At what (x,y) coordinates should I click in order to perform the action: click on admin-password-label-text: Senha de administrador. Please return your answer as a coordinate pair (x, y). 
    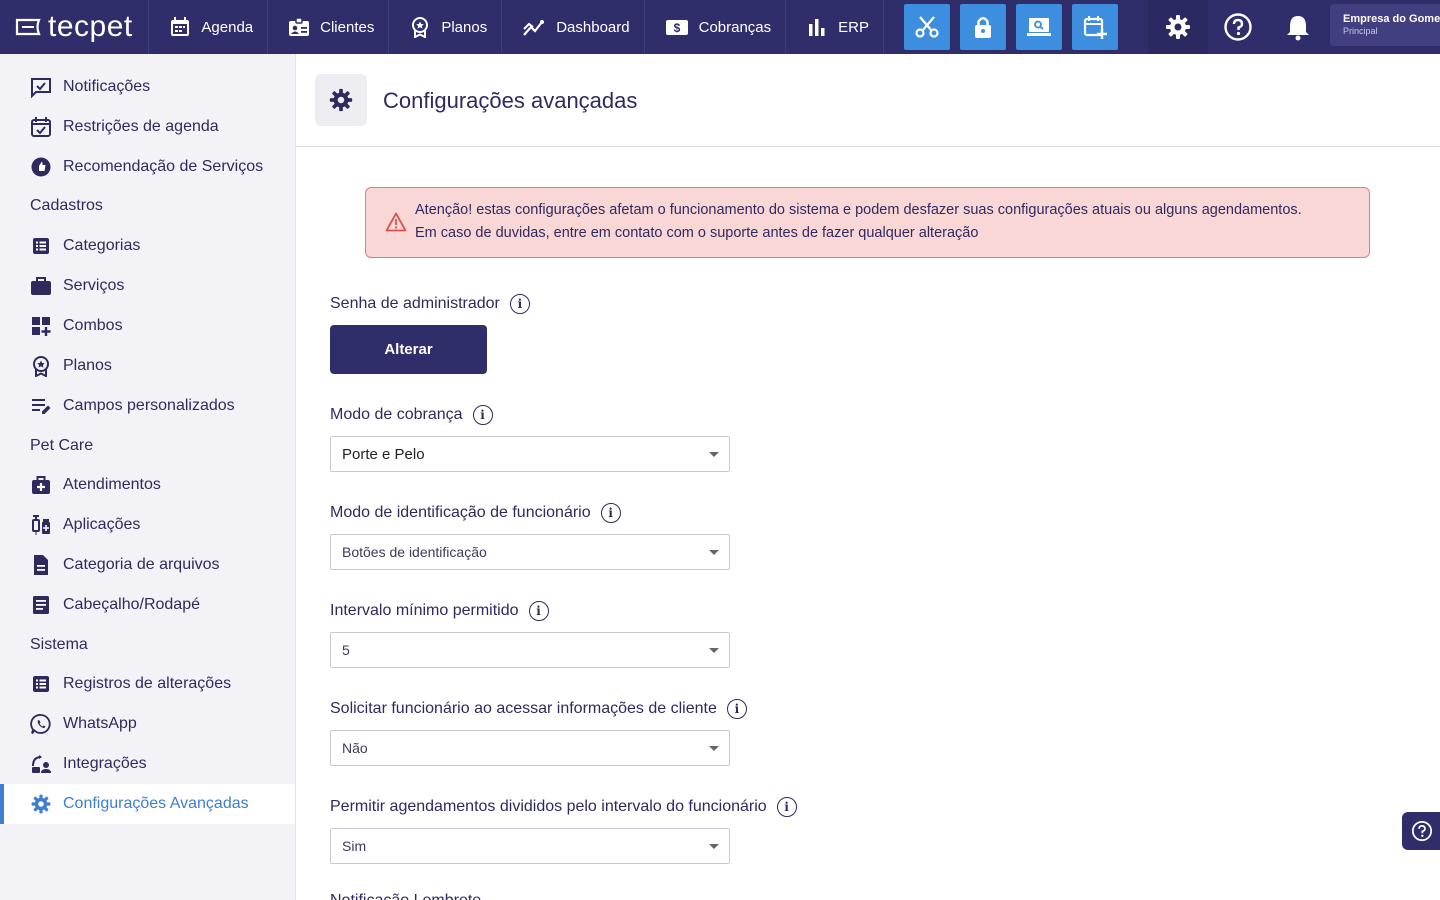
    Looking at the image, I should click on (415, 303).